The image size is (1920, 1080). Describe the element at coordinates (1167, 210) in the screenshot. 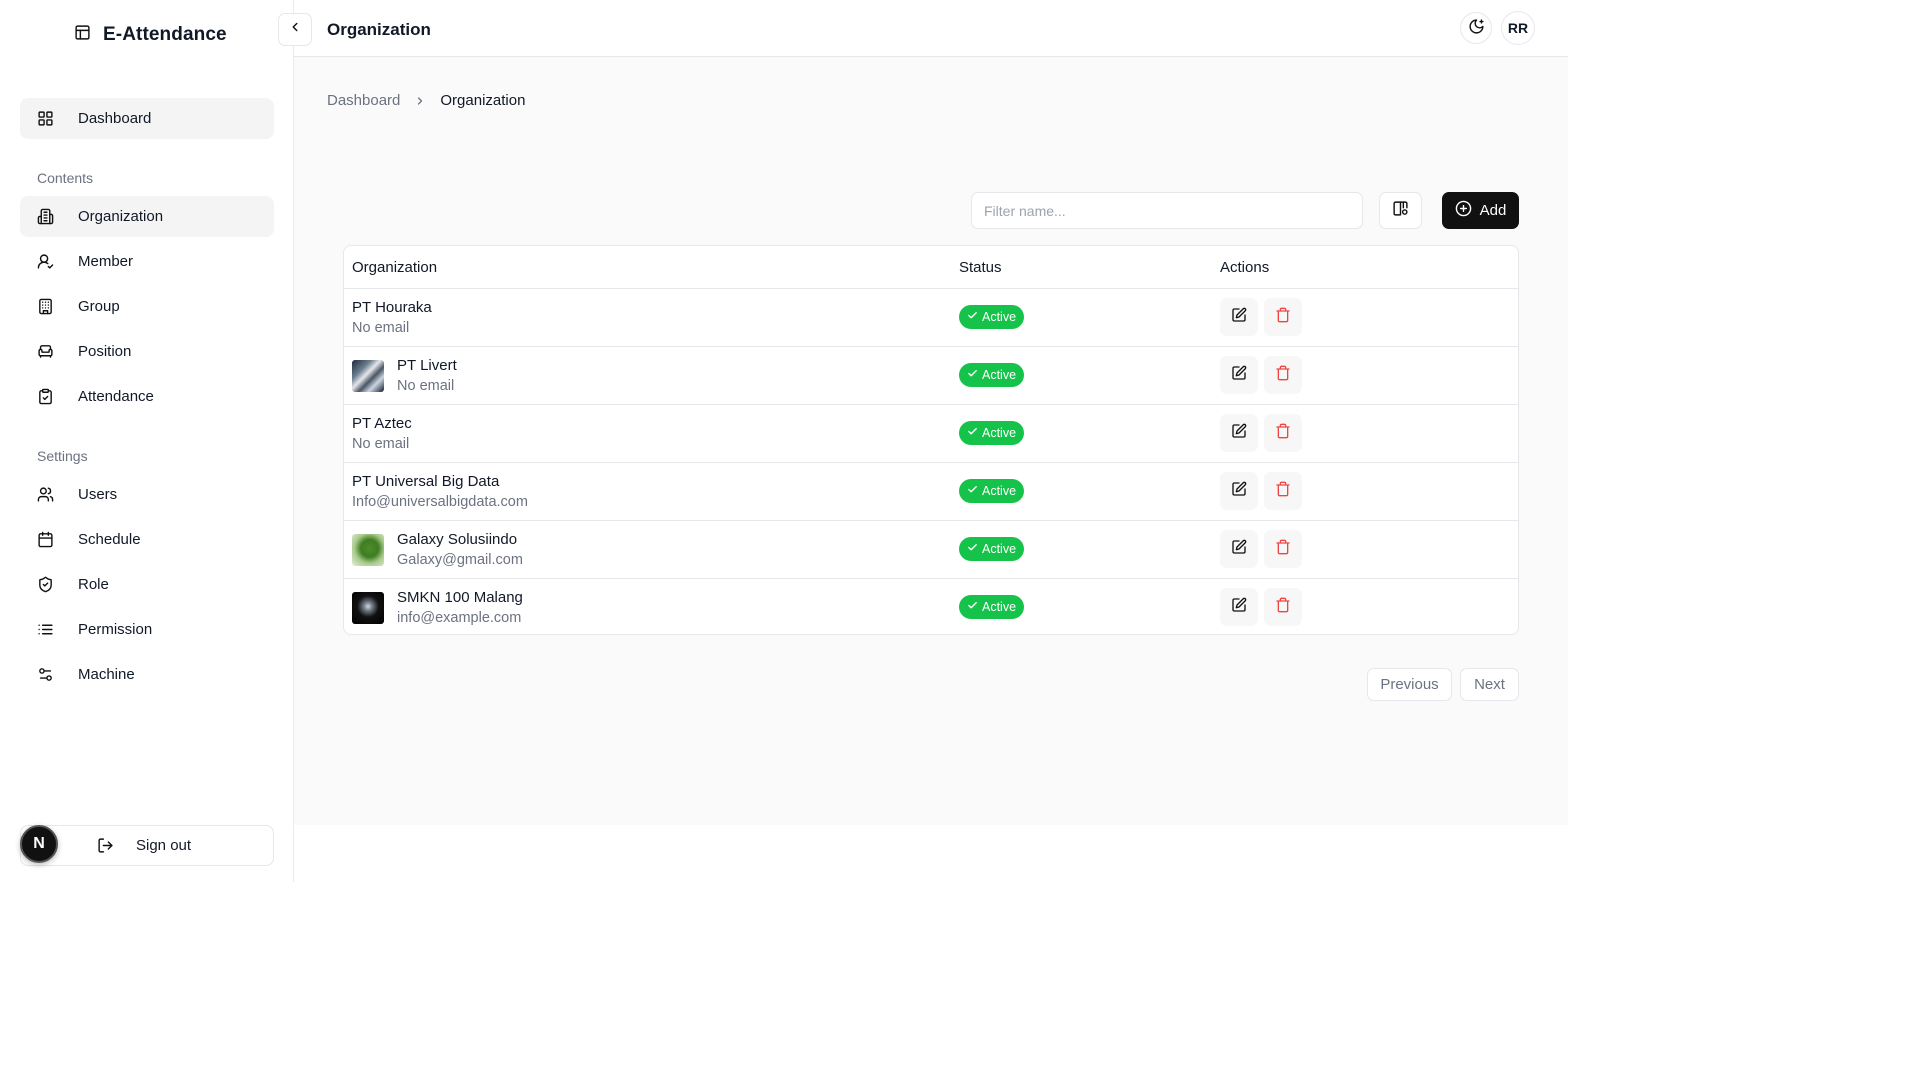

I see `filter-name-input` at that location.